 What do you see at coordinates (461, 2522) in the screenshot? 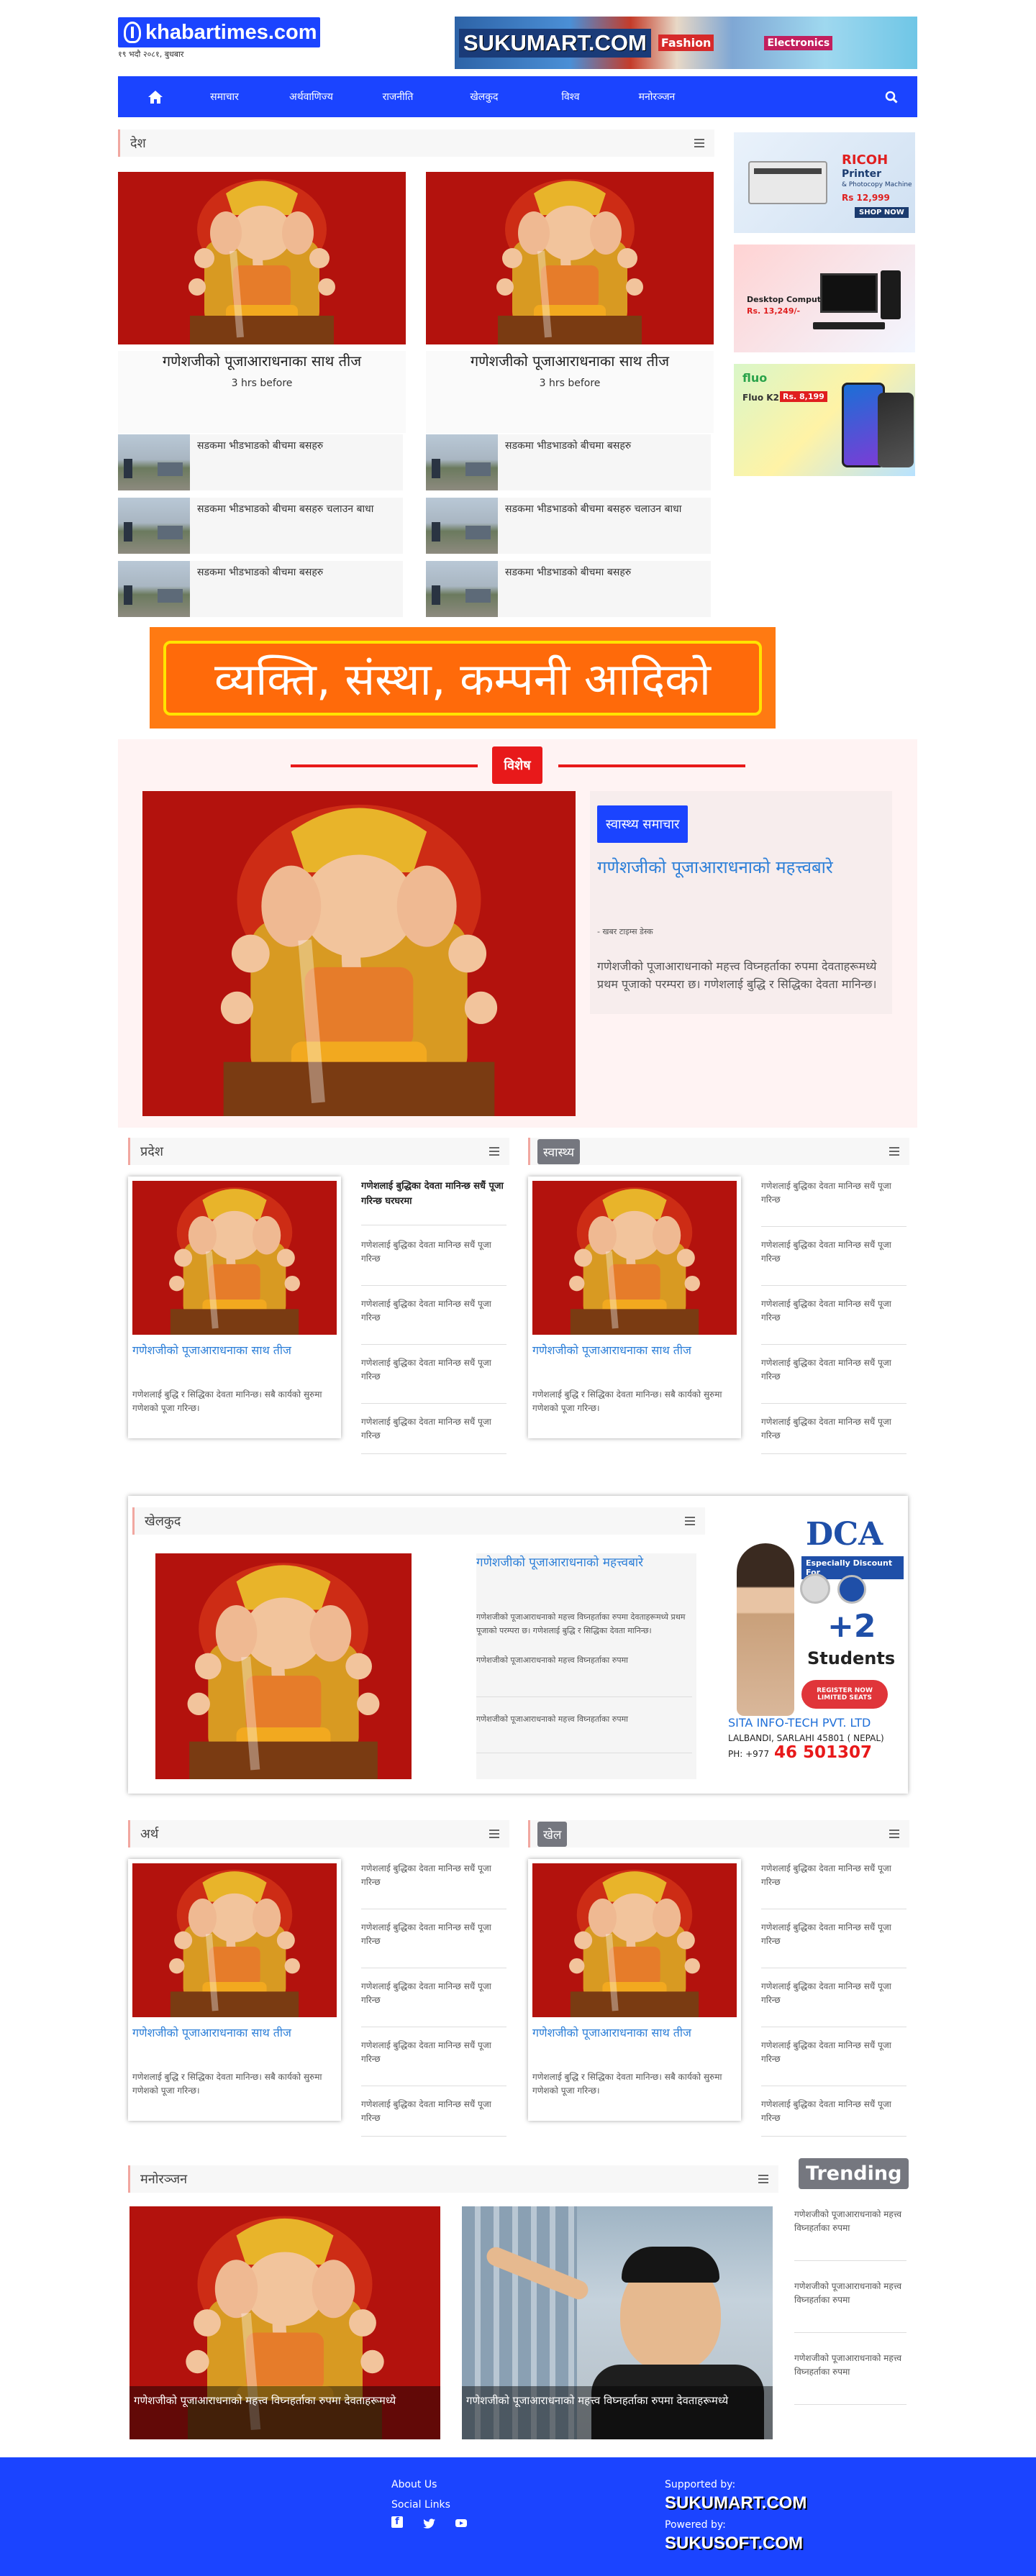
I see `youtube-icon` at bounding box center [461, 2522].